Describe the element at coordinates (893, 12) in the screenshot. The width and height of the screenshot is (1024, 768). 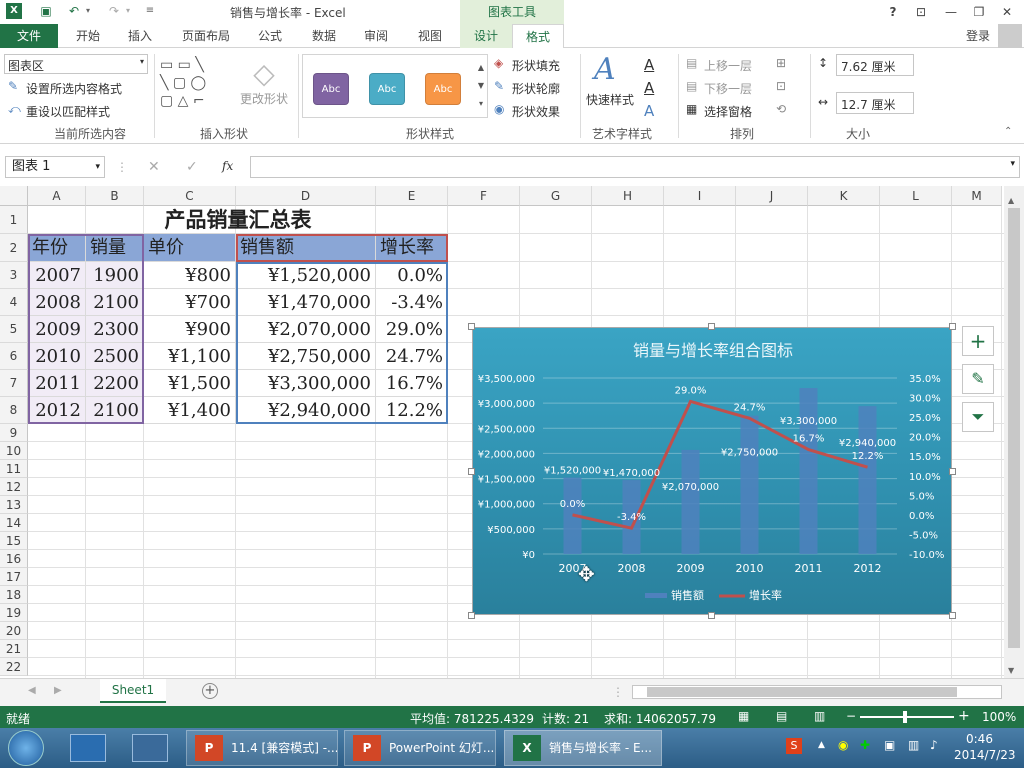
I see `help-button: ?` at that location.